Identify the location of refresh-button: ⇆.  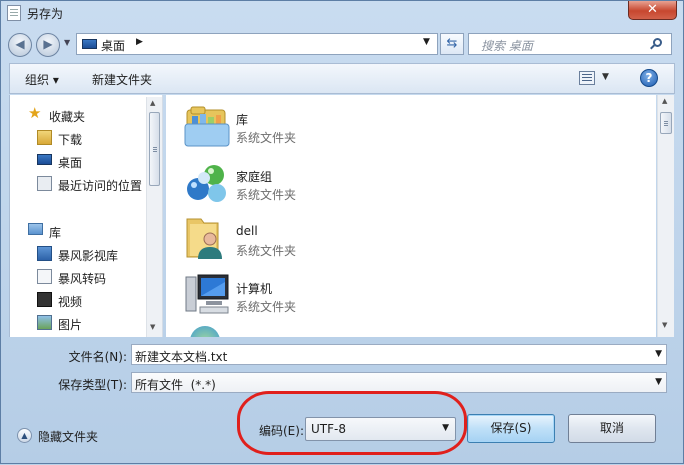
(452, 44).